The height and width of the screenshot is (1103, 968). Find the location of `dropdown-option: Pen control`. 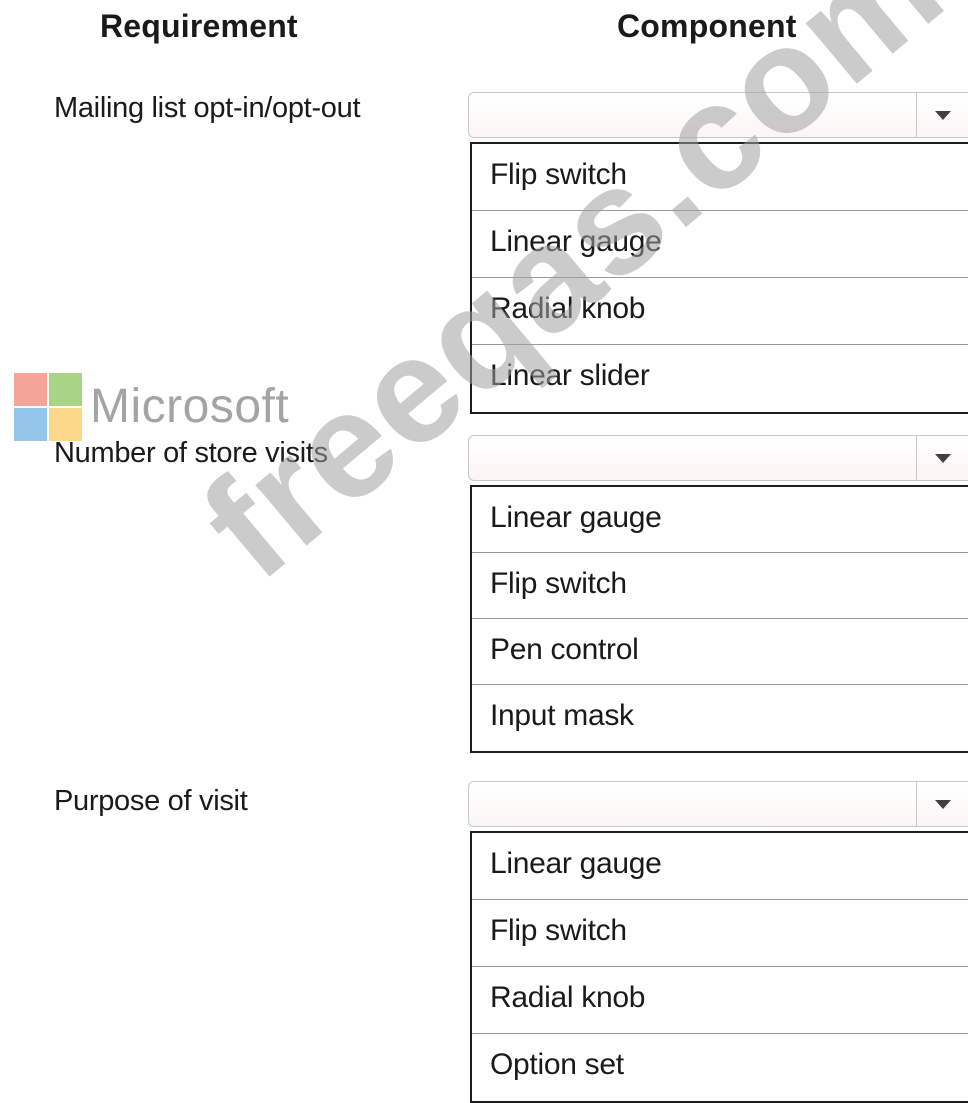

dropdown-option: Pen control is located at coordinates (720, 652).